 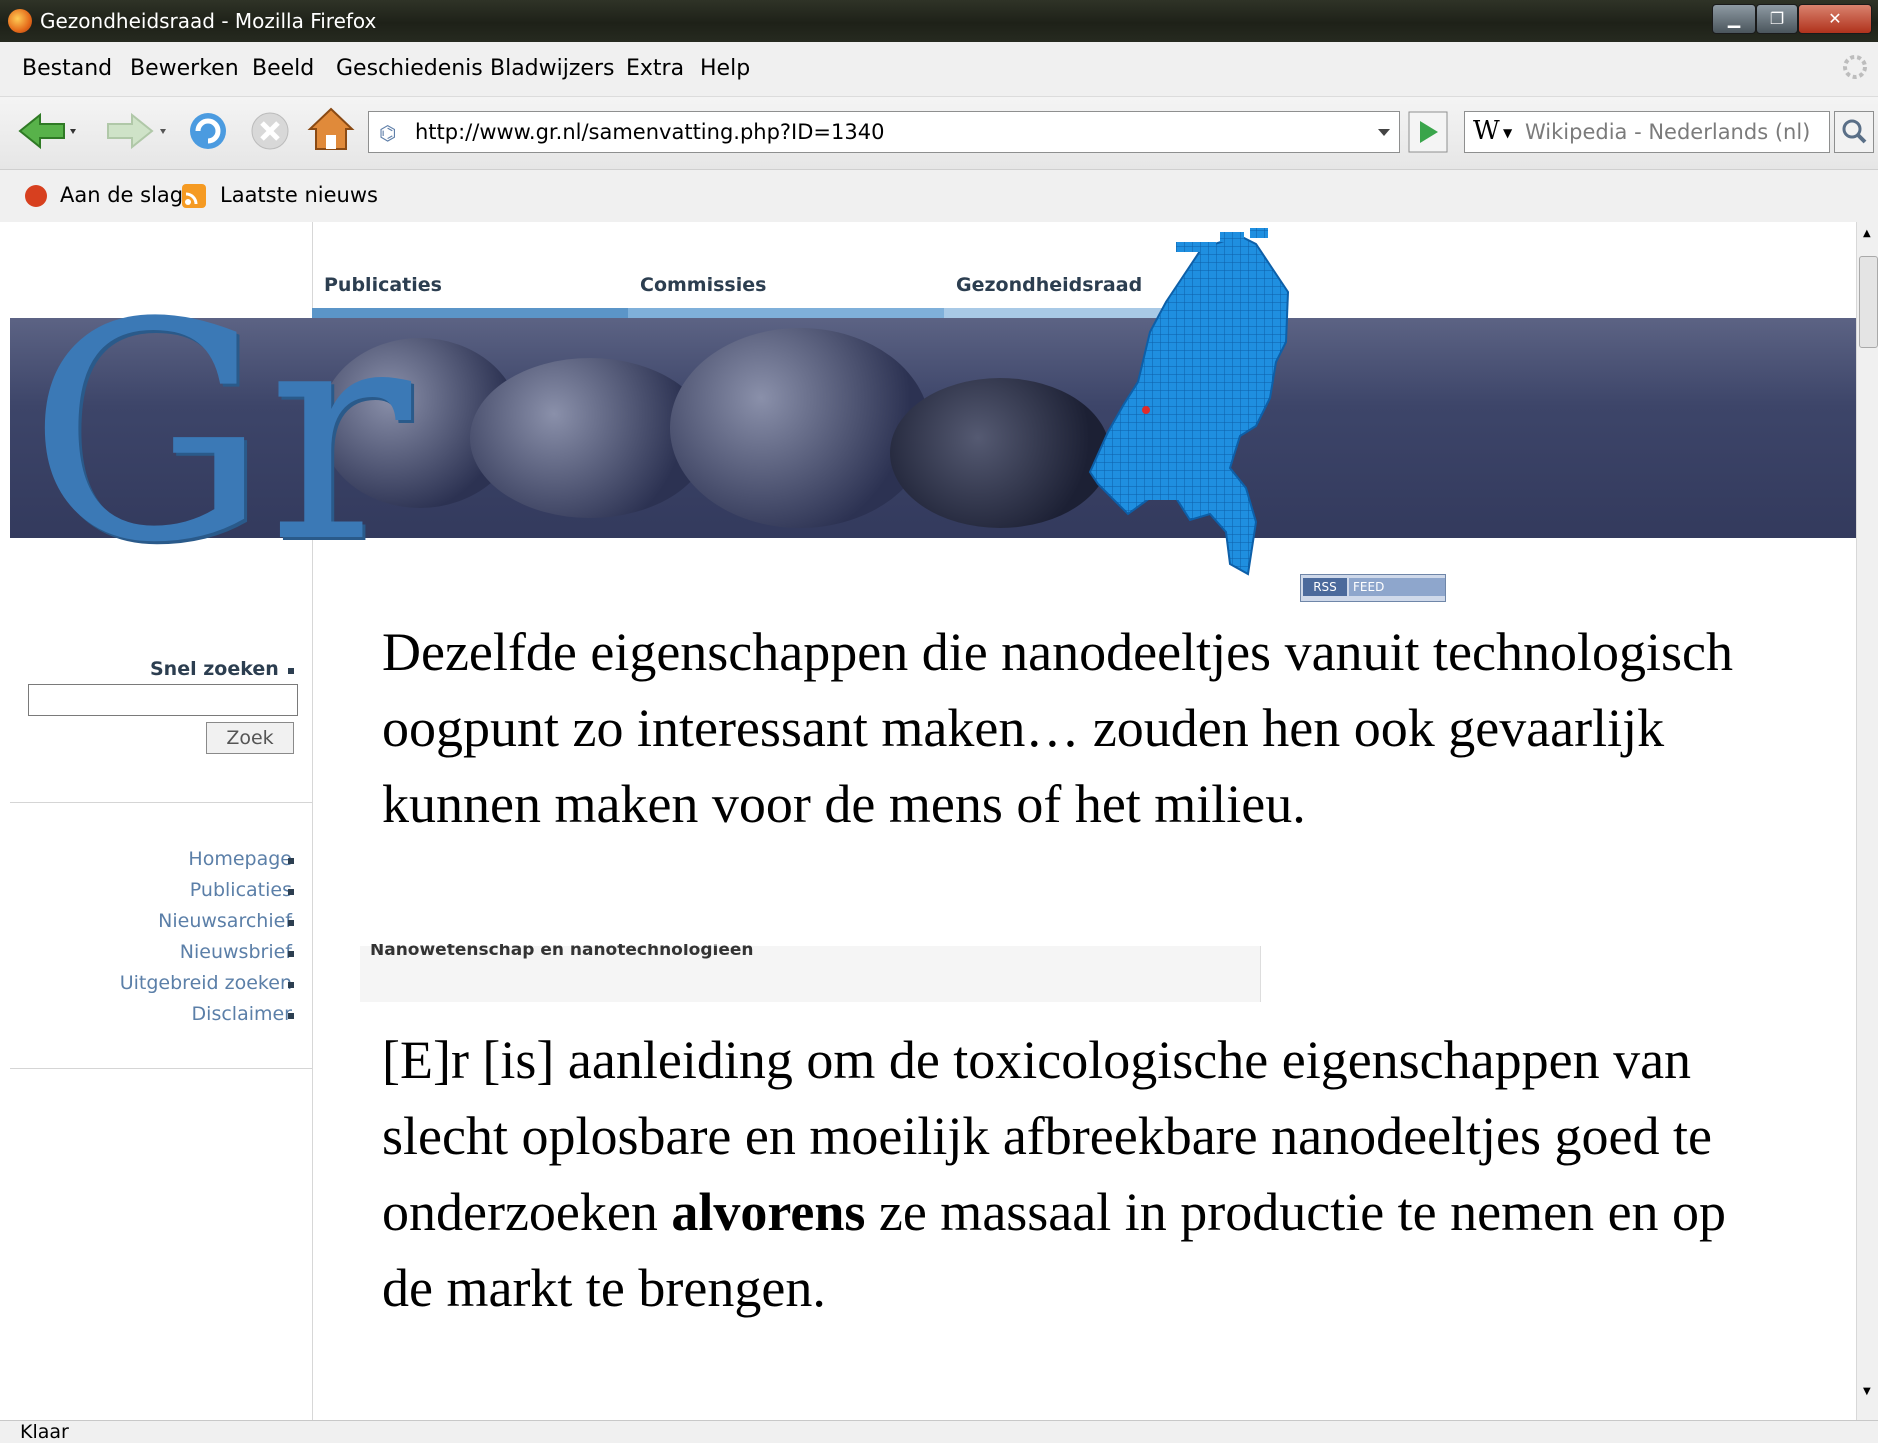 What do you see at coordinates (725, 68) in the screenshot?
I see `menu-help: Help` at bounding box center [725, 68].